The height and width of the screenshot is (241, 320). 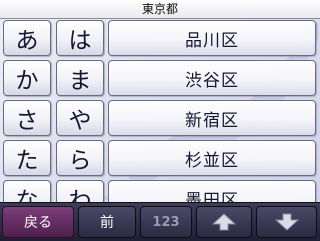 I want to click on kana-key-ya: や, so click(x=80, y=118).